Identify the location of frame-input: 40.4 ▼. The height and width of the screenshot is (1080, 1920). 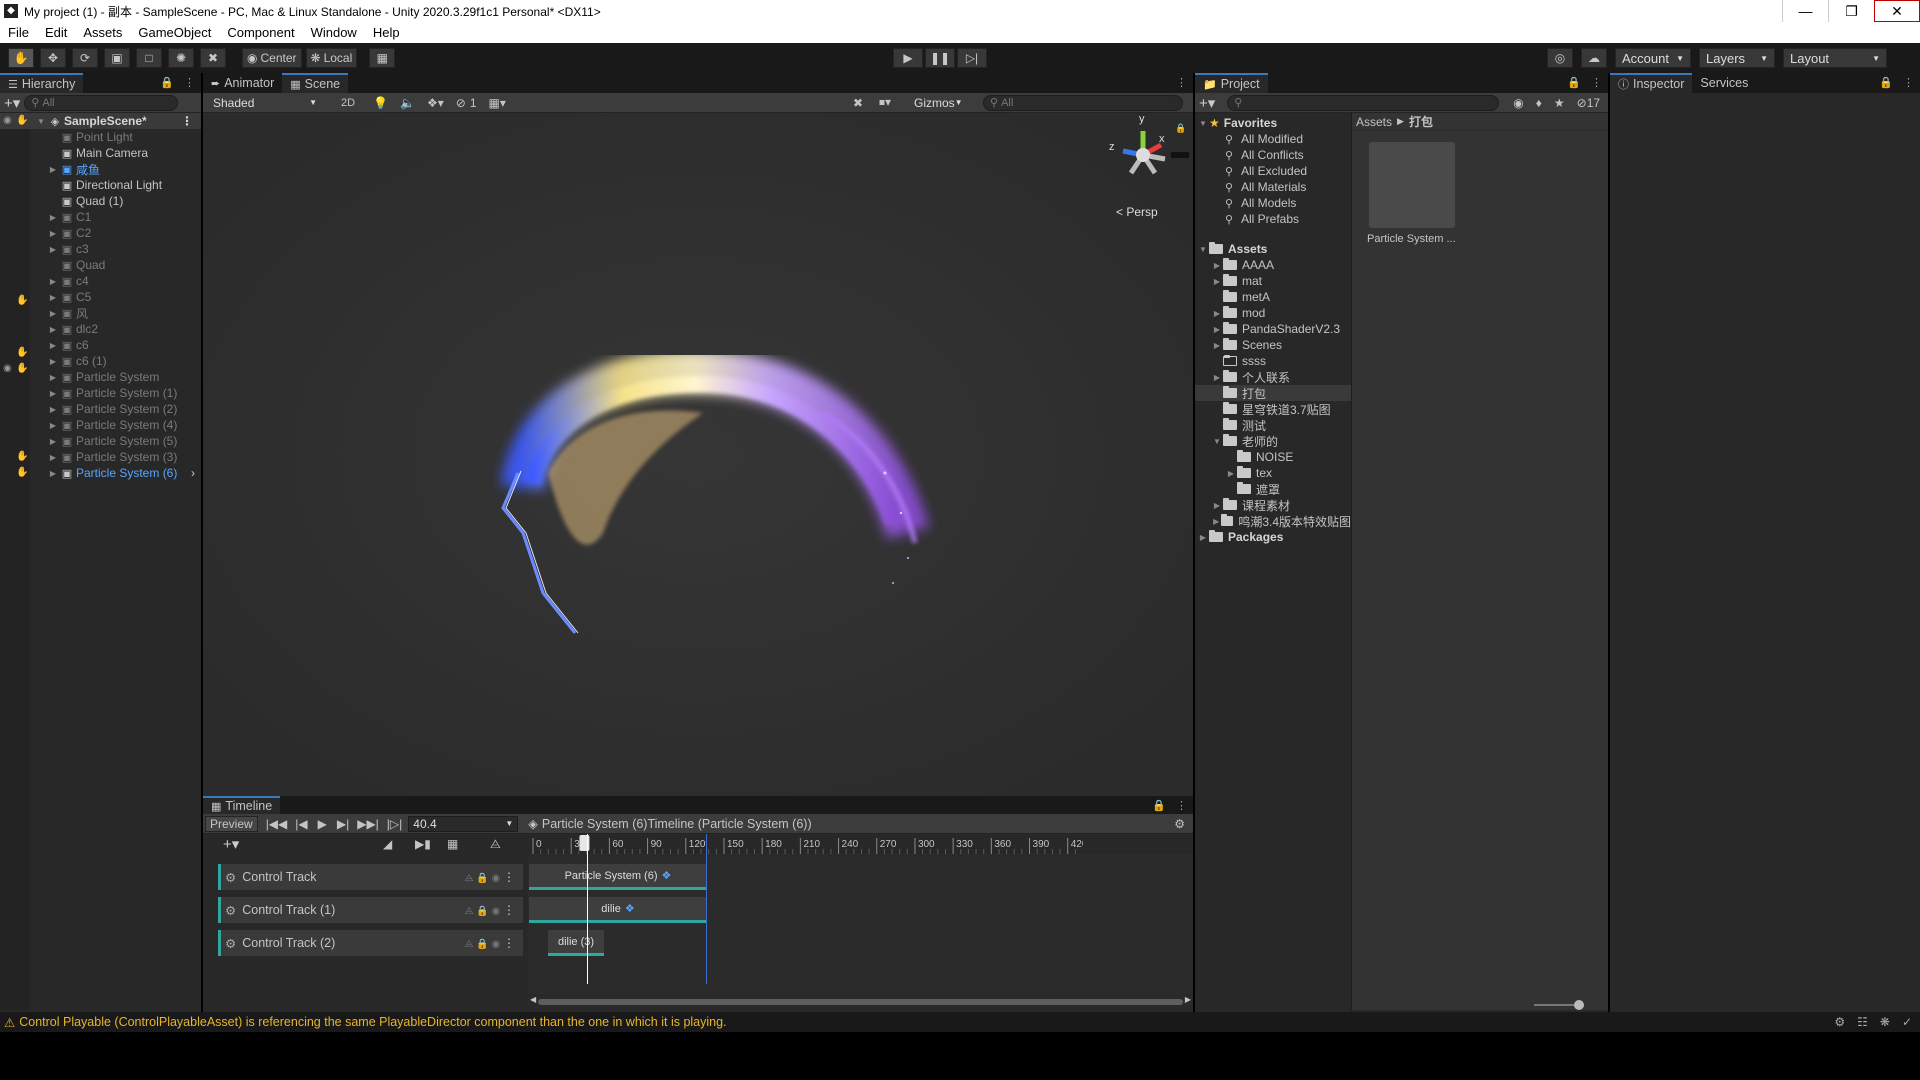
(463, 823).